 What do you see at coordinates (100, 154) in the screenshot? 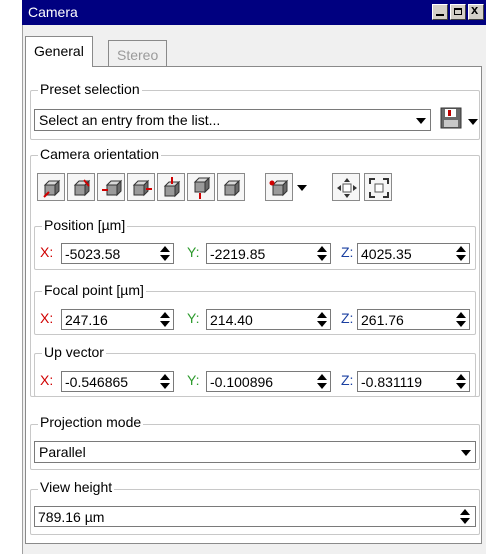
I see `camera-orientation-label: Camera orientation` at bounding box center [100, 154].